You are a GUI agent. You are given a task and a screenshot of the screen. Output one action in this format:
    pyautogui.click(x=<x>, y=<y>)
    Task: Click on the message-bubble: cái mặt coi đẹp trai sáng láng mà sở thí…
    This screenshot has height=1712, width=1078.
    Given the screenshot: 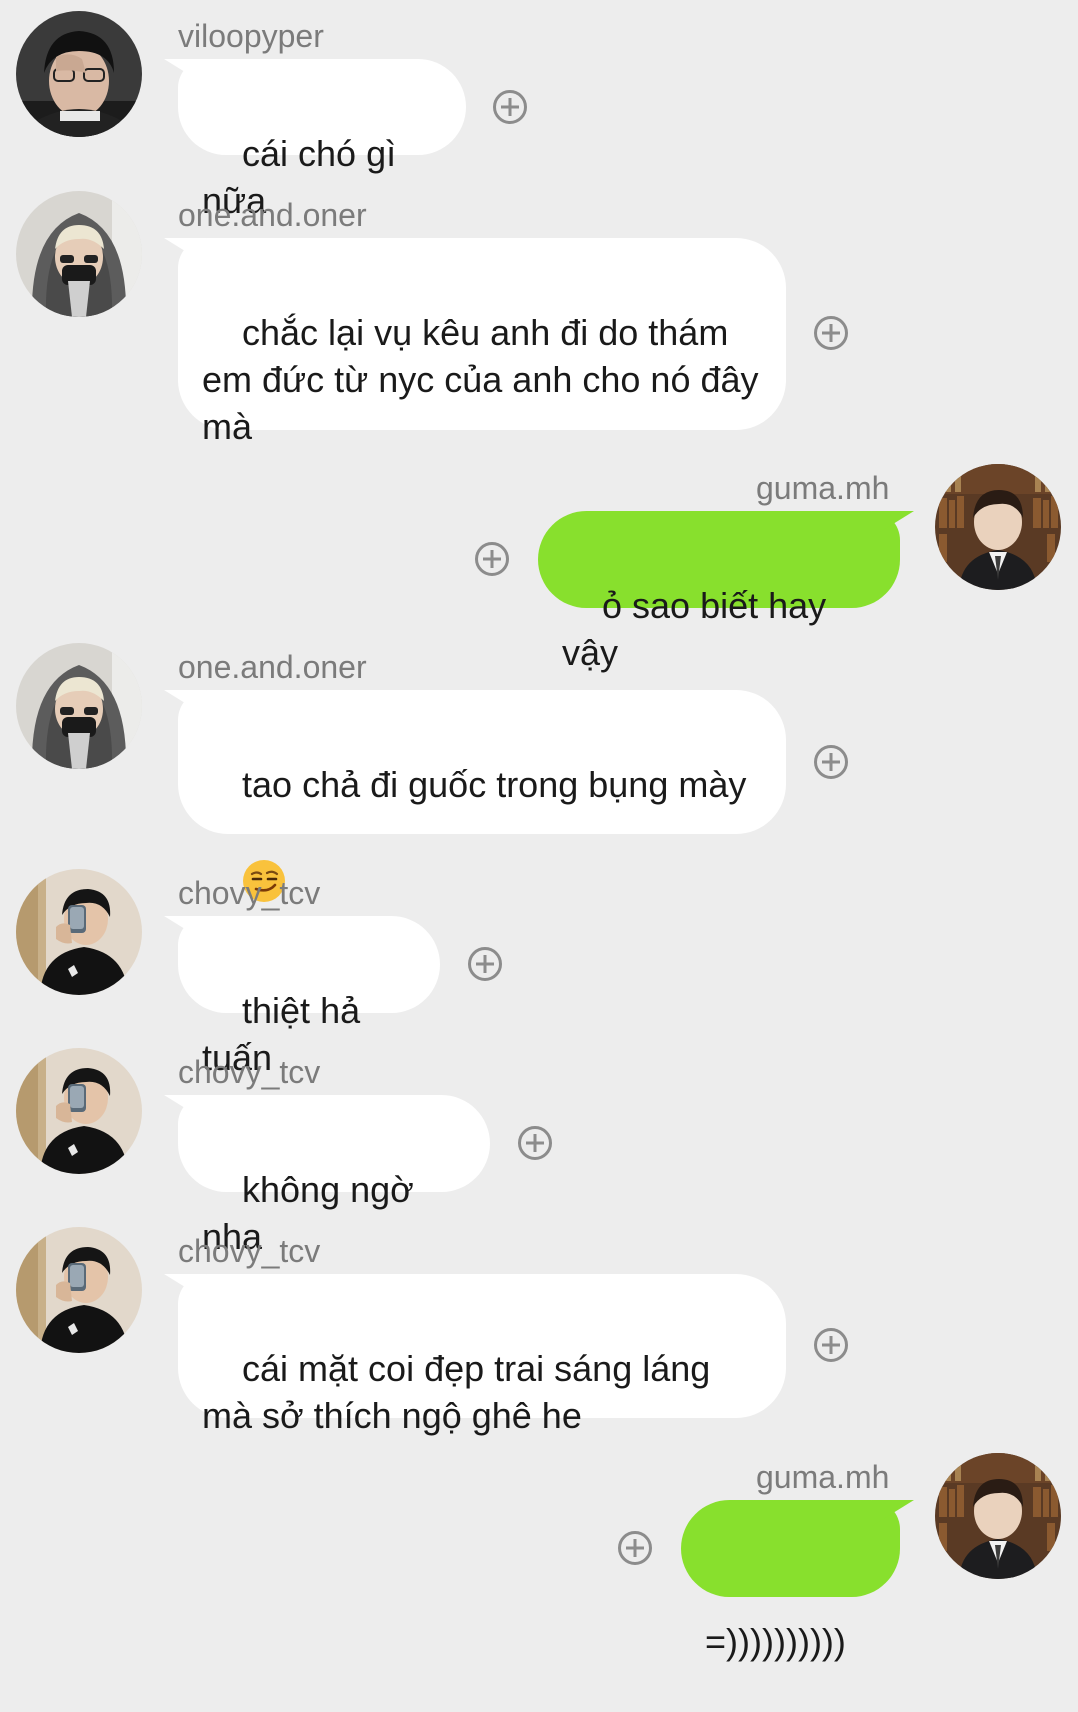 What is the action you would take?
    pyautogui.click(x=482, y=1355)
    